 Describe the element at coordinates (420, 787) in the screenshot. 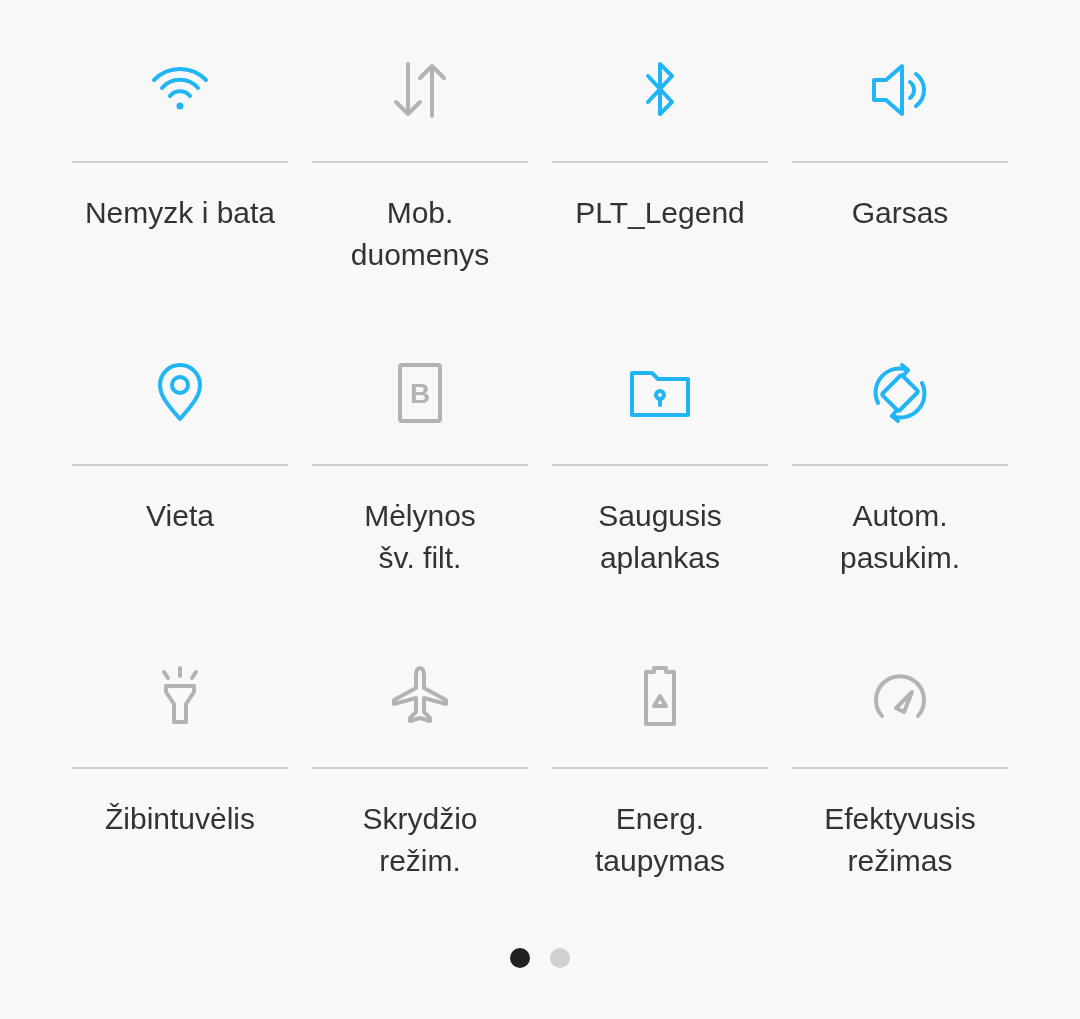

I see `quick-setting-tile: Skrydžio režim.` at that location.